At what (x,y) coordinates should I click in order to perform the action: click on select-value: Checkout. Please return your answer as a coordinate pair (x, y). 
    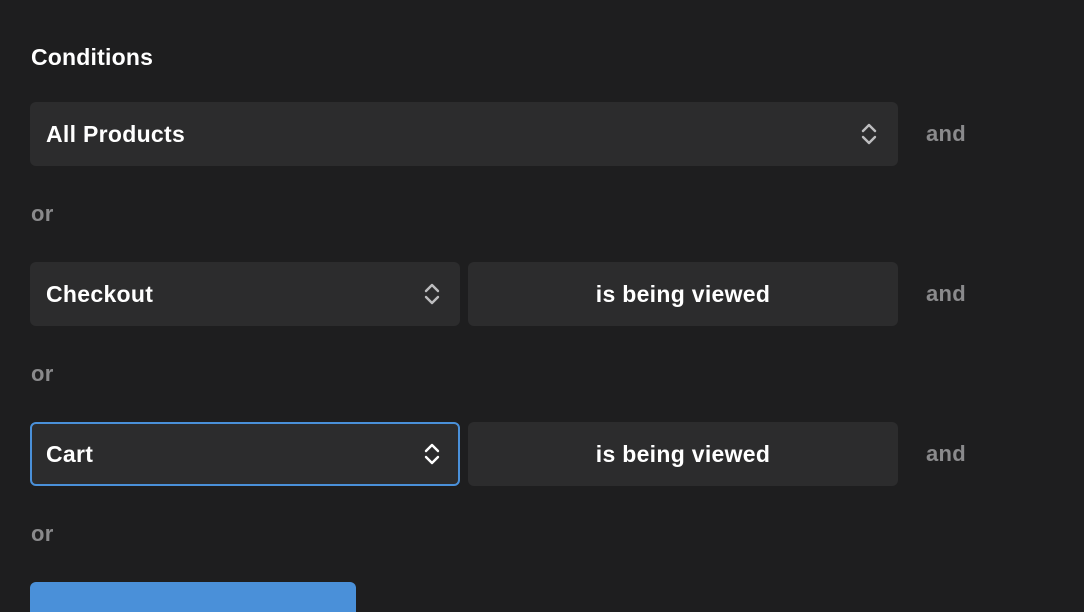
    Looking at the image, I should click on (100, 293).